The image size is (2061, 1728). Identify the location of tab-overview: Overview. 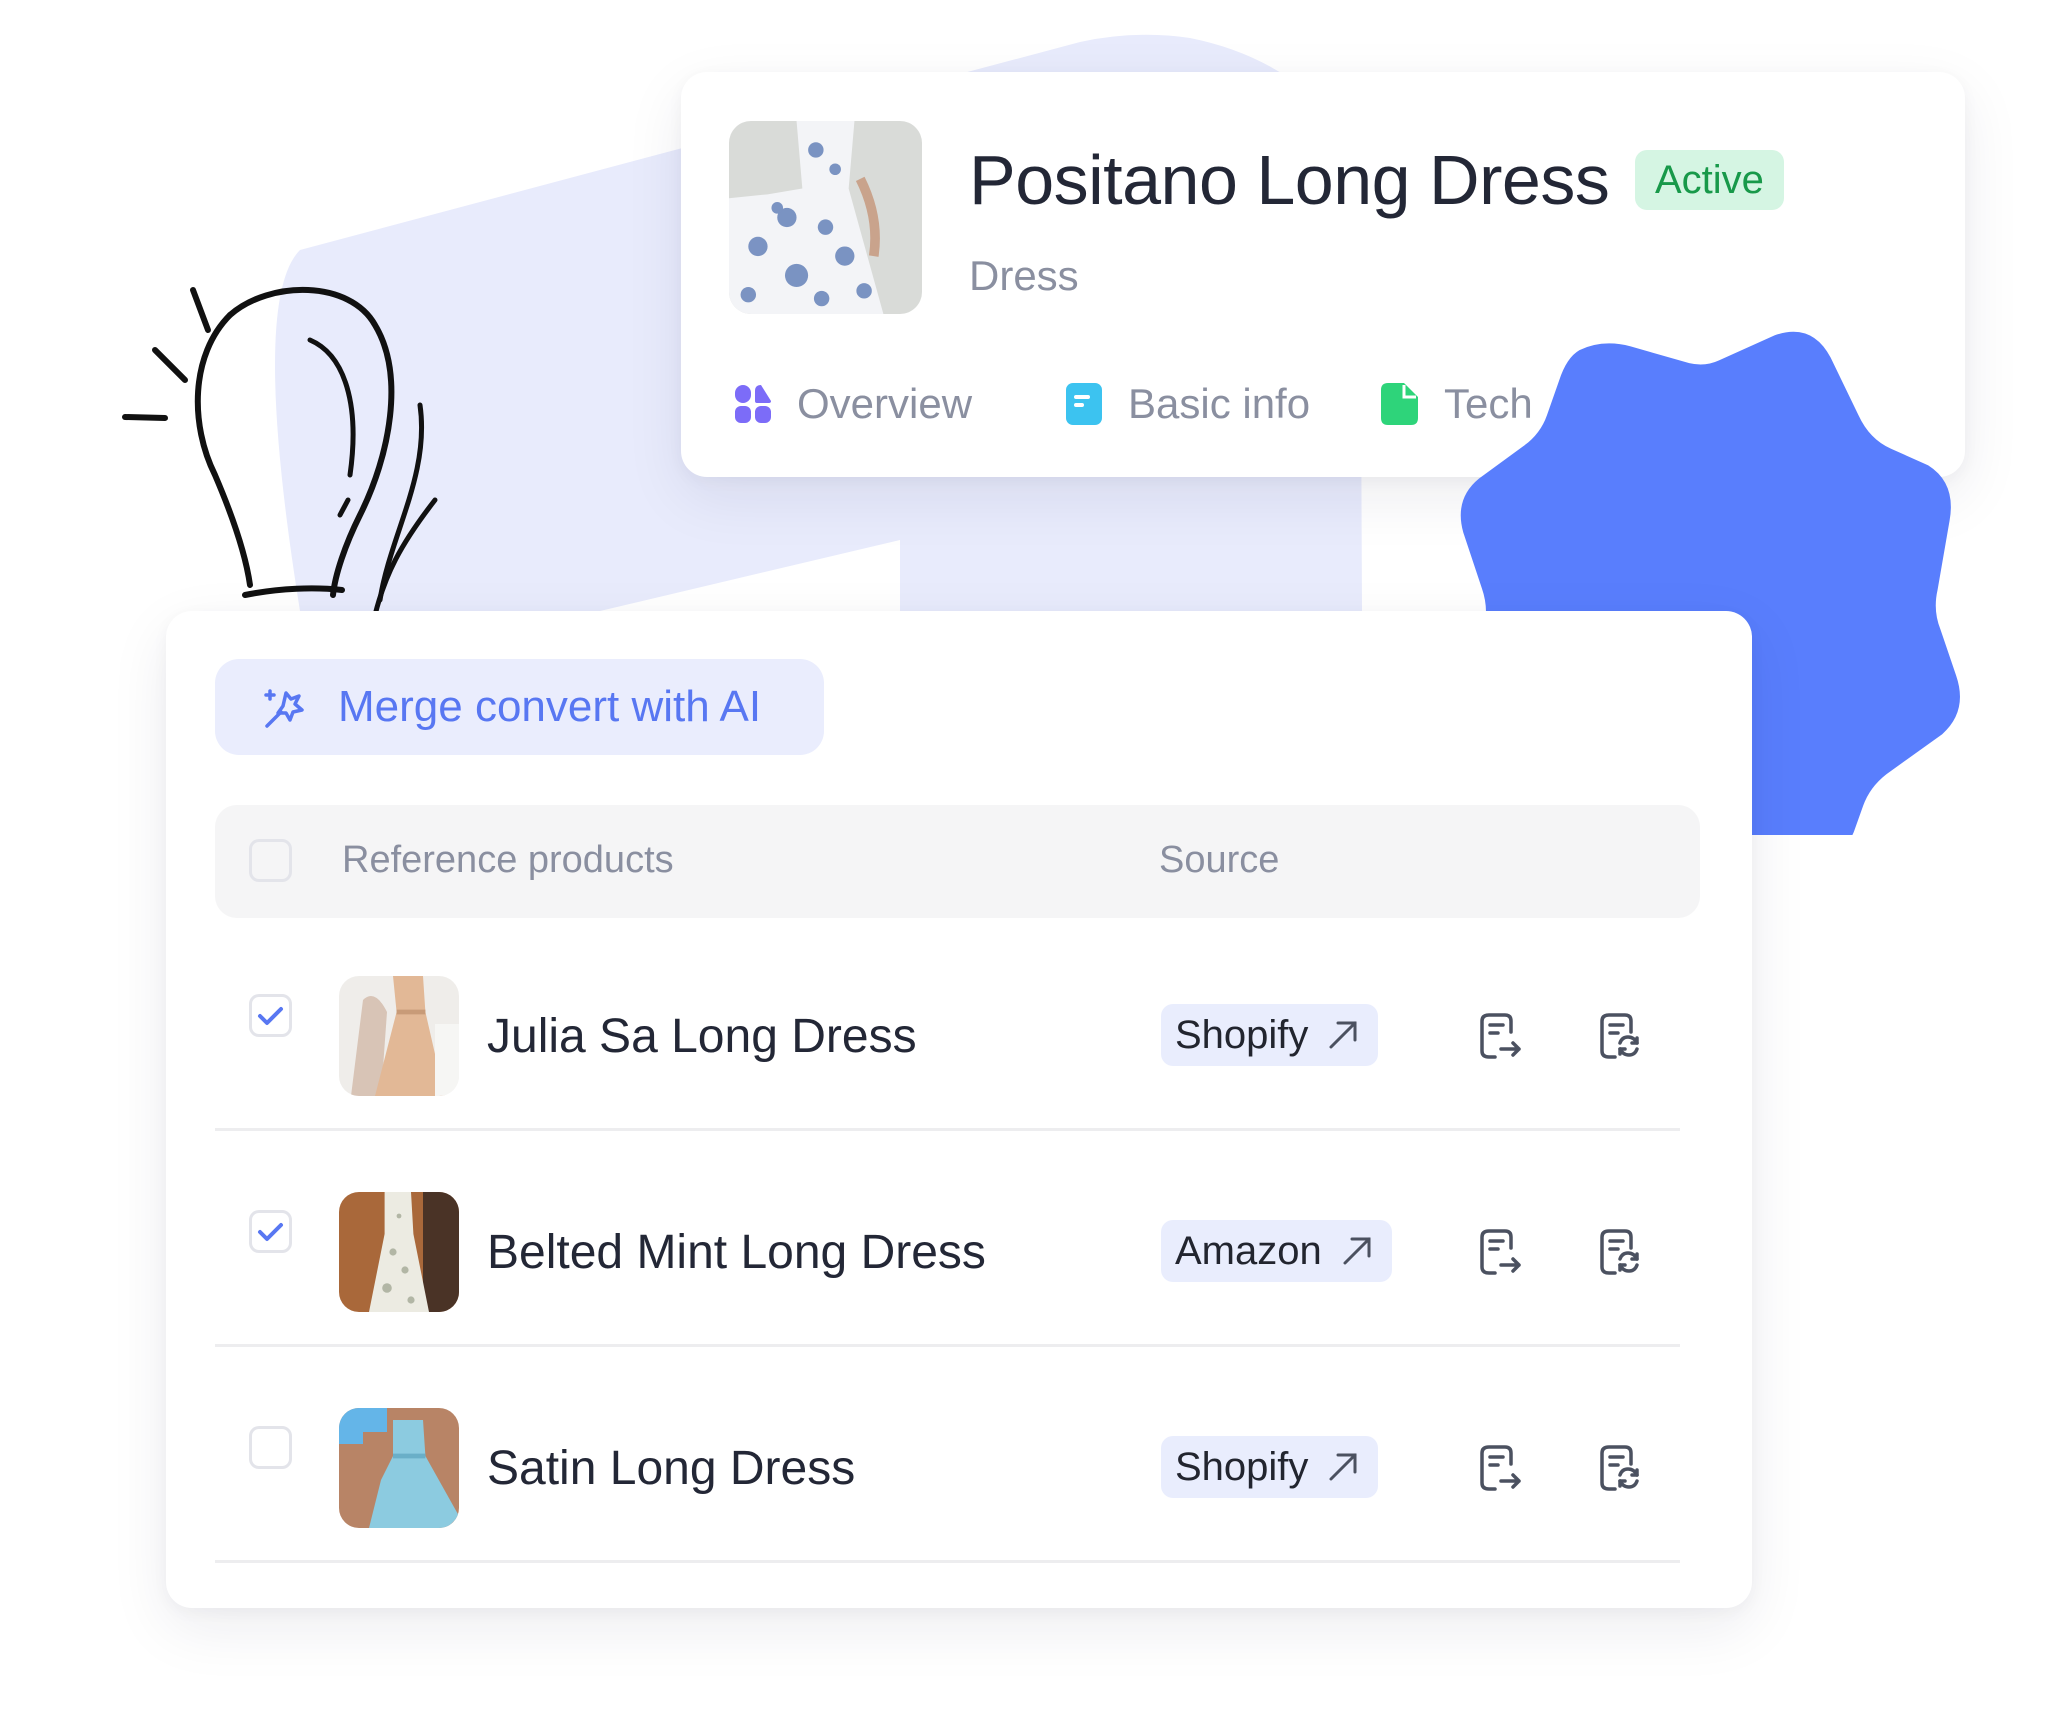
(853, 403).